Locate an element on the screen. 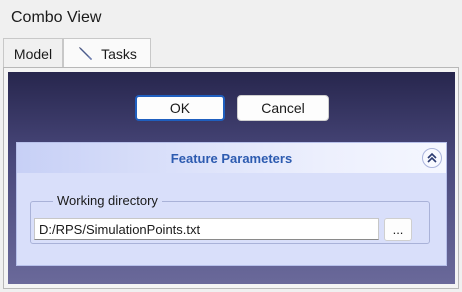 Image resolution: width=462 pixels, height=292 pixels. working-directory-input: D:/RPS/SimulationPoints.txt is located at coordinates (206, 229).